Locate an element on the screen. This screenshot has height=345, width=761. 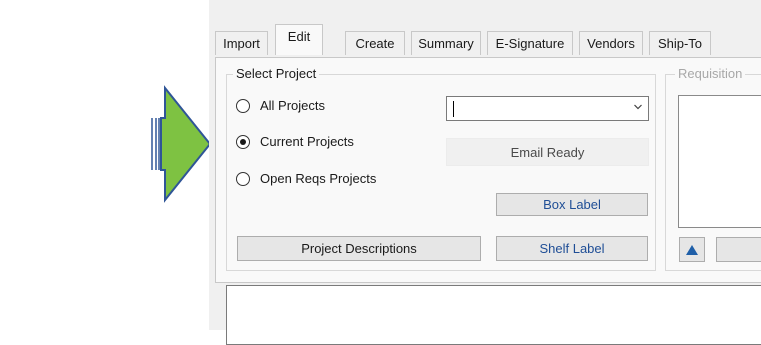
right-arrow-icon is located at coordinates (181, 144).